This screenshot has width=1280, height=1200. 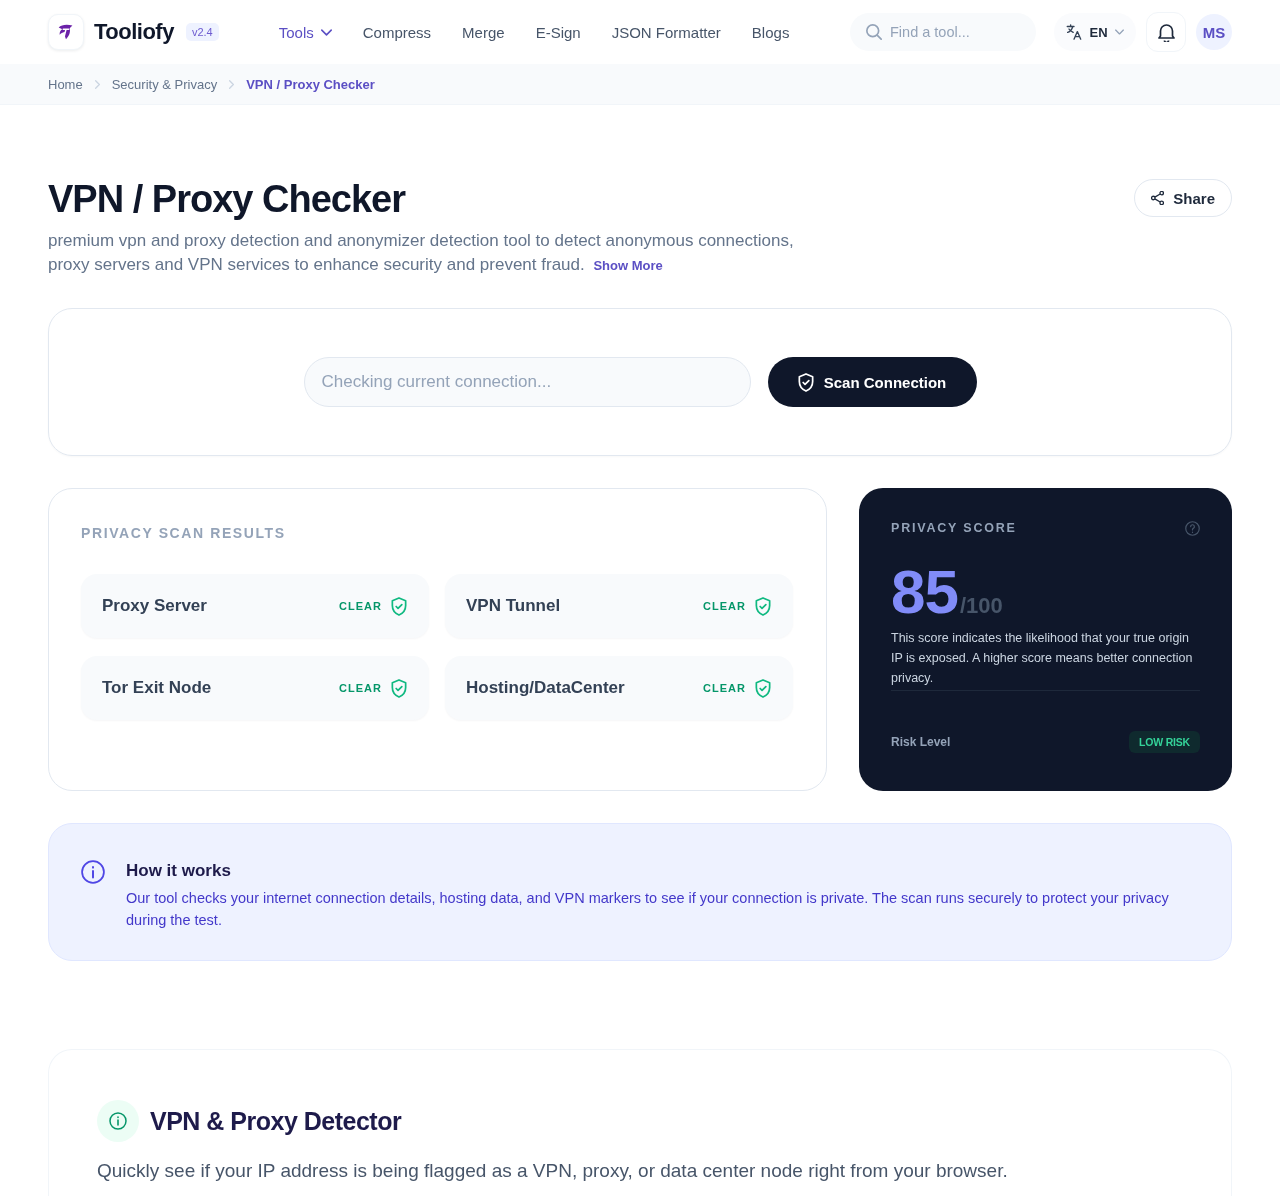 I want to click on language-button: EN, so click(x=1095, y=32).